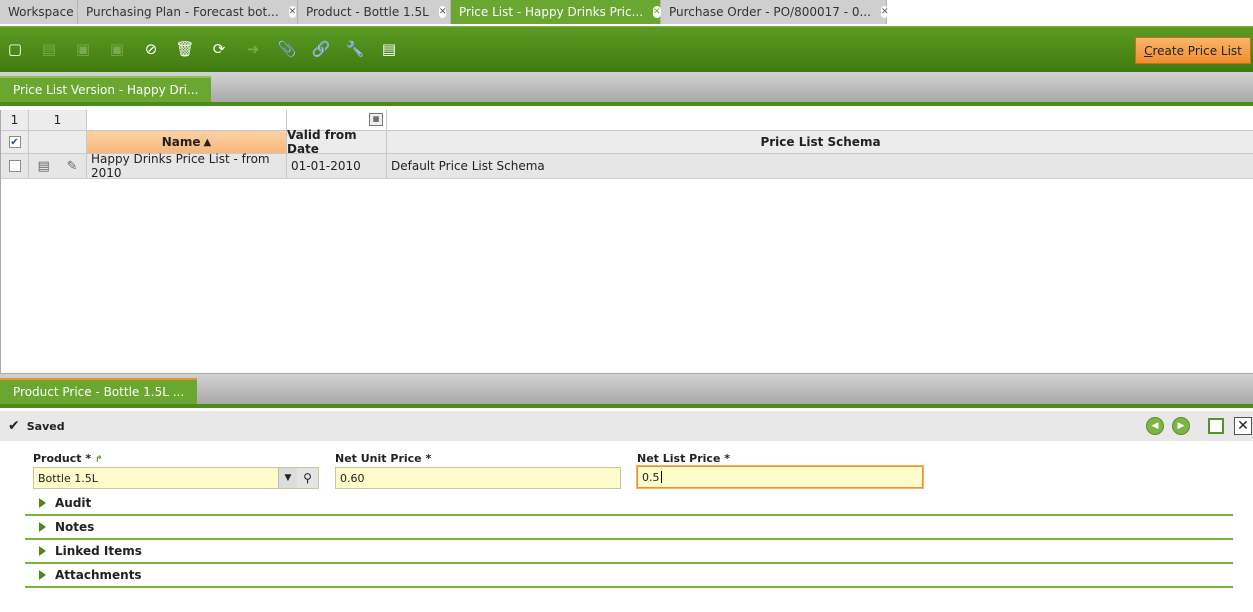  Describe the element at coordinates (1197, 50) in the screenshot. I see `button-label: reate Price List` at that location.